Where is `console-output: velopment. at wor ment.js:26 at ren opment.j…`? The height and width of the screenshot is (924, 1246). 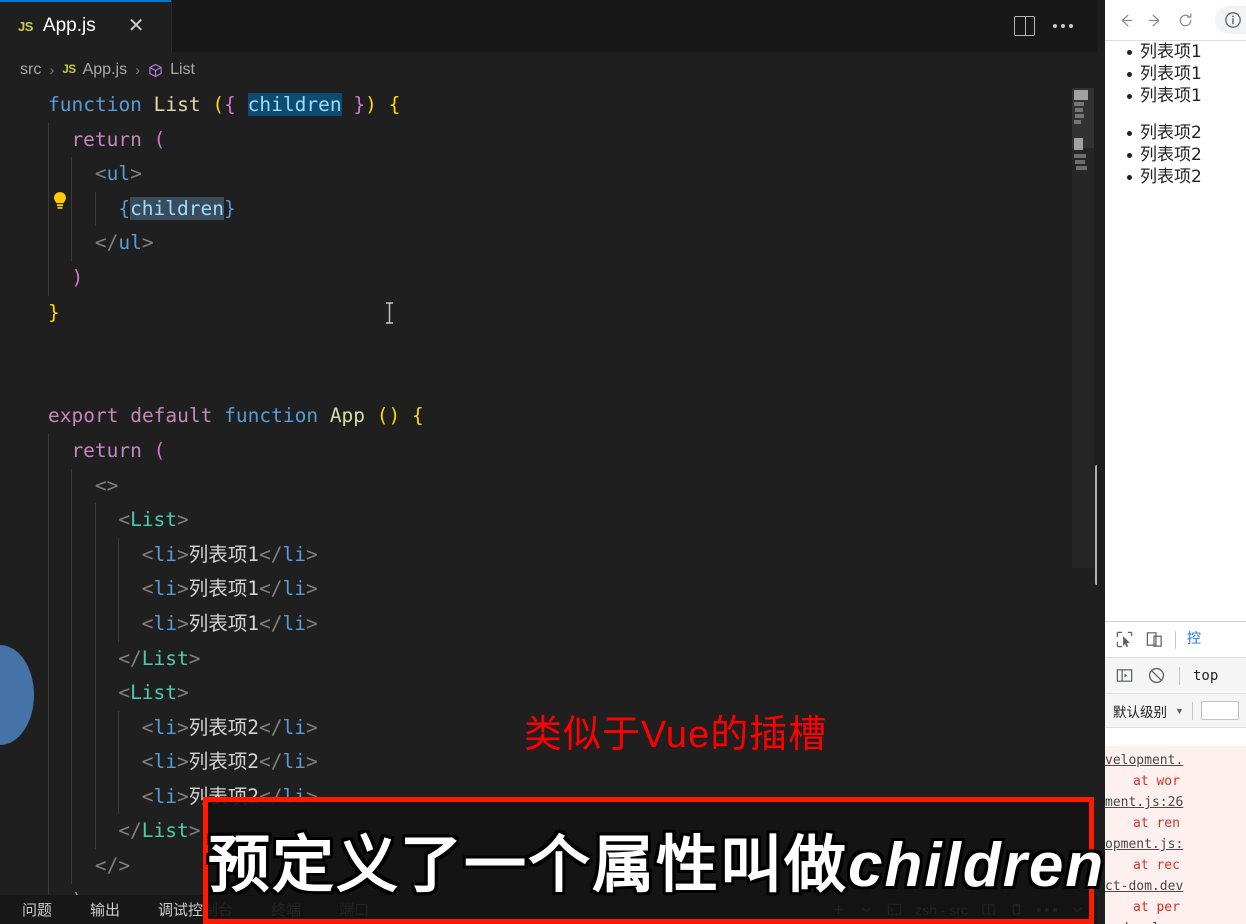 console-output: velopment. at wor ment.js:26 at ren opment.j… is located at coordinates (1175, 835).